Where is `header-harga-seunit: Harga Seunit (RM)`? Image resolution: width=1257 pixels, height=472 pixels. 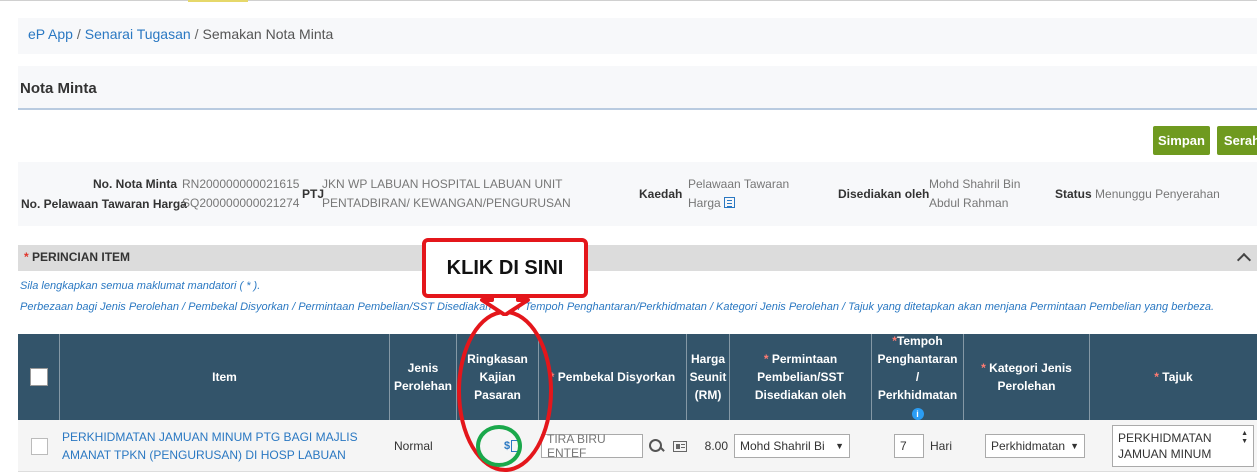
header-harga-seunit: Harga Seunit (RM) is located at coordinates (708, 377).